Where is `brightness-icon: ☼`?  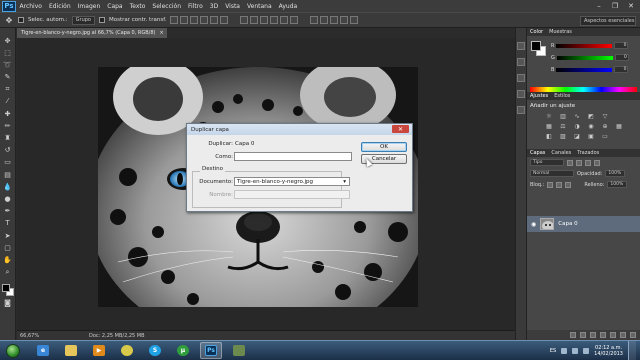
brightness-icon: ☼ is located at coordinates (549, 116).